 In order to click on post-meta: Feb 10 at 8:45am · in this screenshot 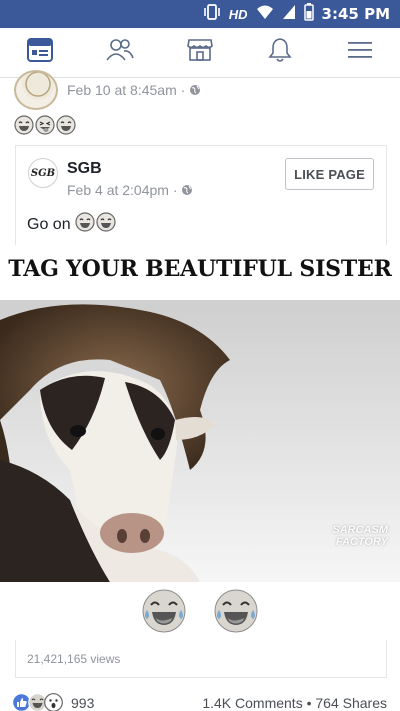, I will do `click(134, 90)`.